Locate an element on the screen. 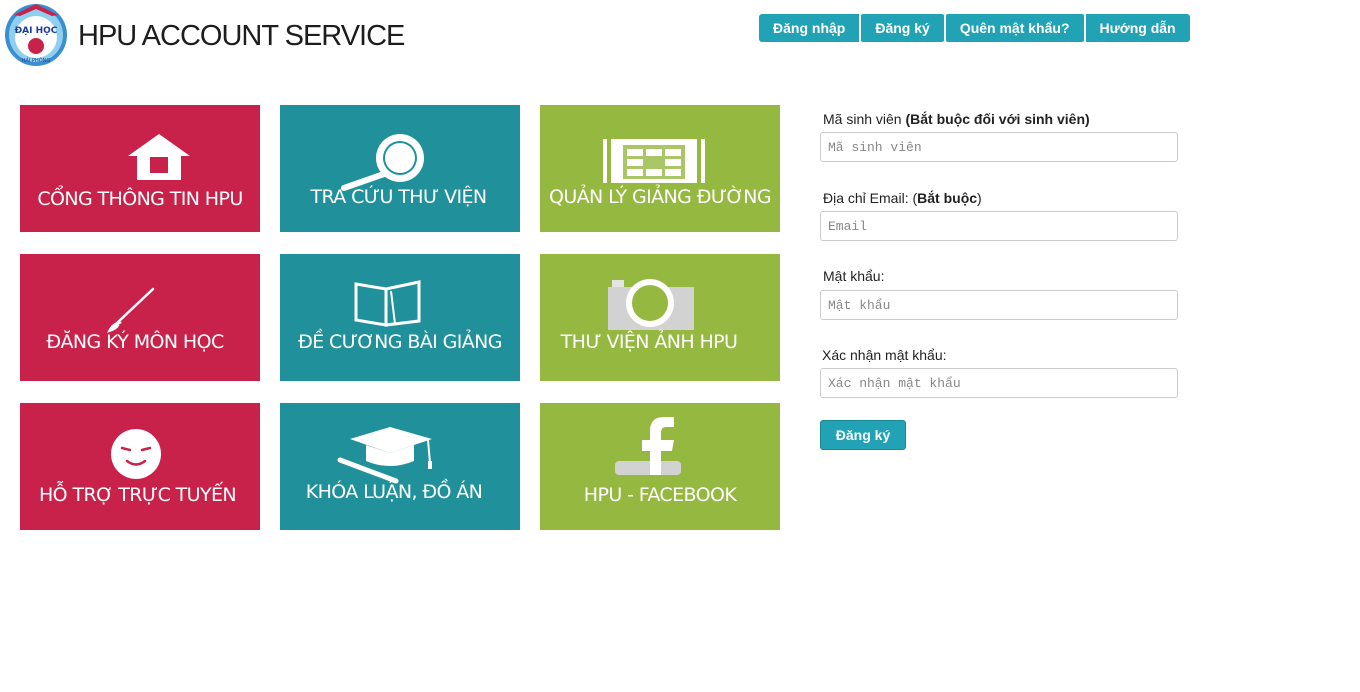 The width and height of the screenshot is (1360, 692). password-label: Mật khẩu: is located at coordinates (854, 276).